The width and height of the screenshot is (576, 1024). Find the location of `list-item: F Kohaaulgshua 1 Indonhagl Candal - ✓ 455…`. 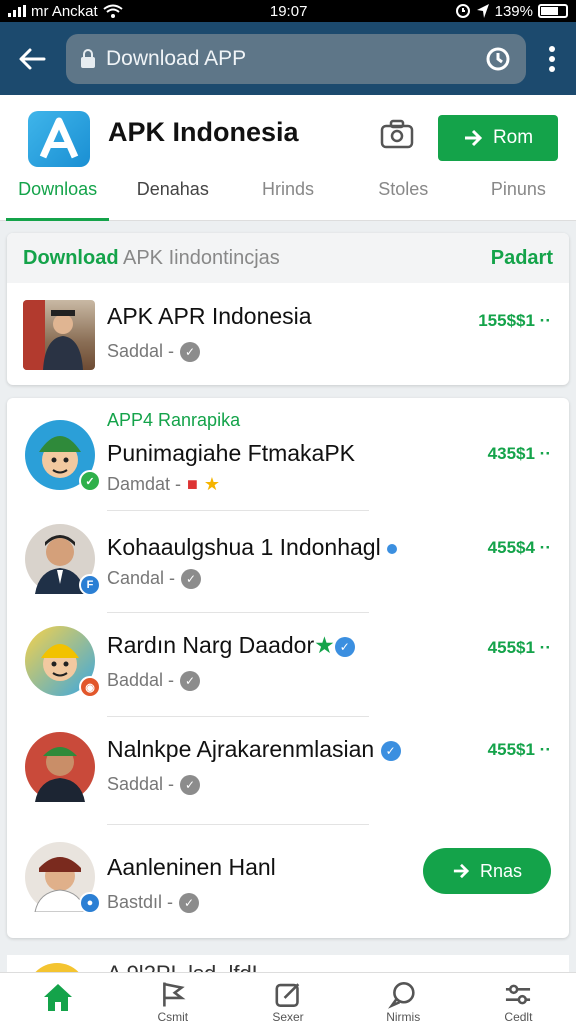

list-item: F Kohaaulgshua 1 Indonhagl Candal - ✓ 455… is located at coordinates (288, 574).